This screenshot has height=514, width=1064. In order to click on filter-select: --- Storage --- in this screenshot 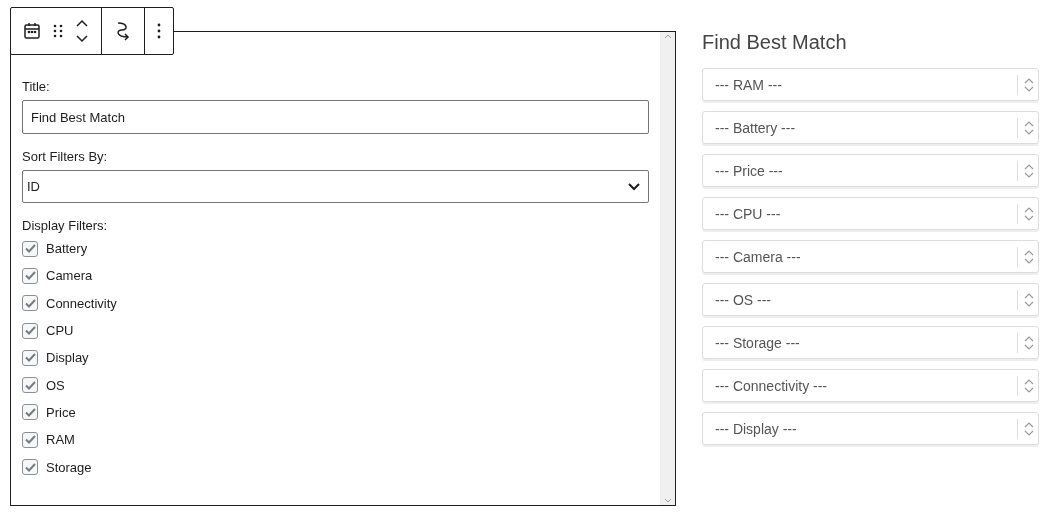, I will do `click(870, 342)`.